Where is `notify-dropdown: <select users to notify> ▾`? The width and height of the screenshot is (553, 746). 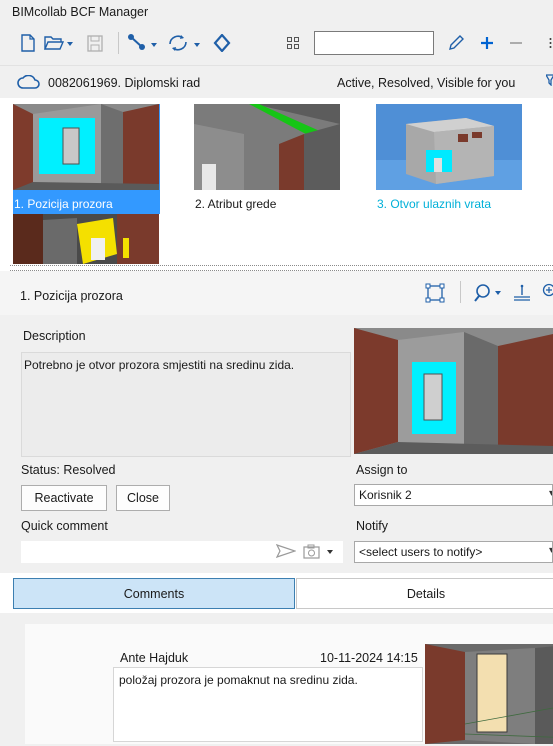
notify-dropdown: <select users to notify> ▾ is located at coordinates (453, 552).